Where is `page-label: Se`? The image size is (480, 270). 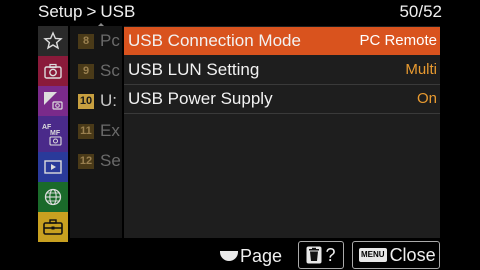 page-label: Se is located at coordinates (110, 160).